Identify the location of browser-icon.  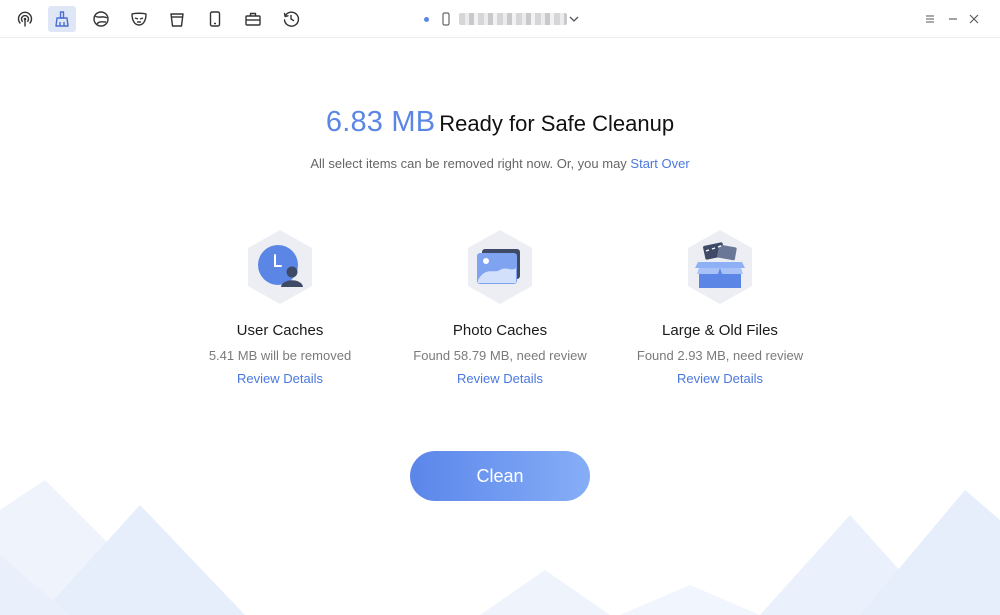
(101, 19).